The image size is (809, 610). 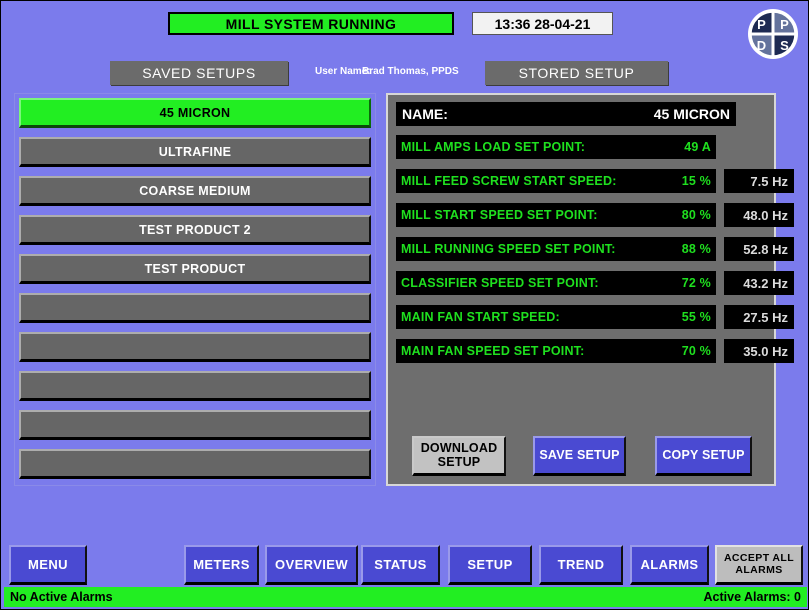 What do you see at coordinates (542, 23) in the screenshot?
I see `clock-display: 13:36 28-04-21` at bounding box center [542, 23].